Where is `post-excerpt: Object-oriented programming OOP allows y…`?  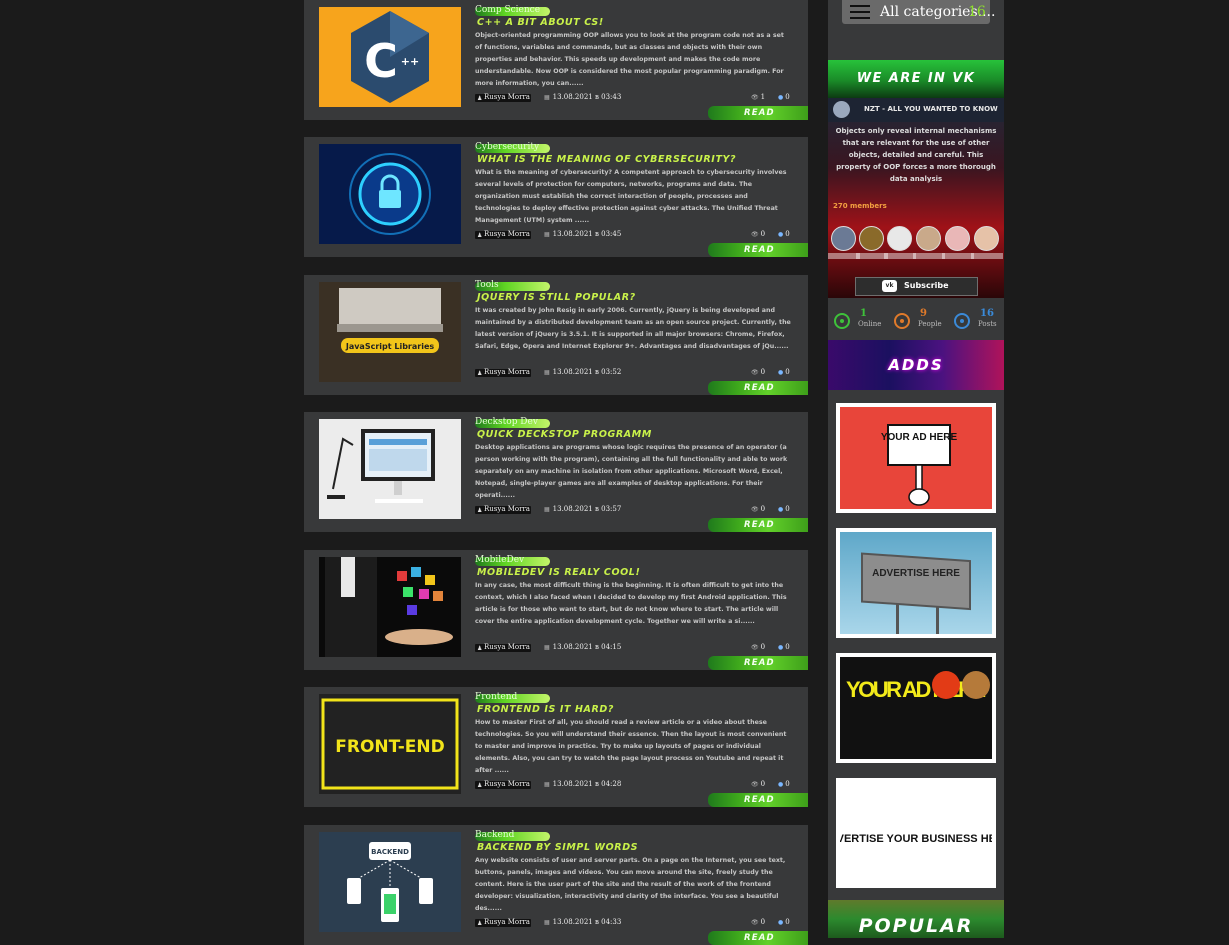
post-excerpt: Object-oriented programming OOP allows y… is located at coordinates (629, 59).